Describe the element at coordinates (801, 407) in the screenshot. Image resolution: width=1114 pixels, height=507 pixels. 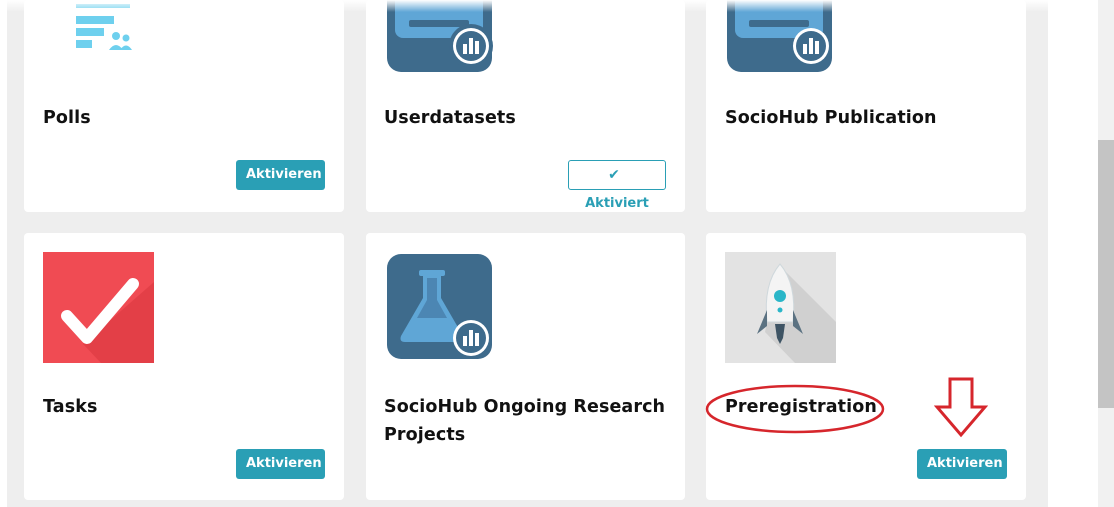
I see `card-title: Preregistration` at that location.